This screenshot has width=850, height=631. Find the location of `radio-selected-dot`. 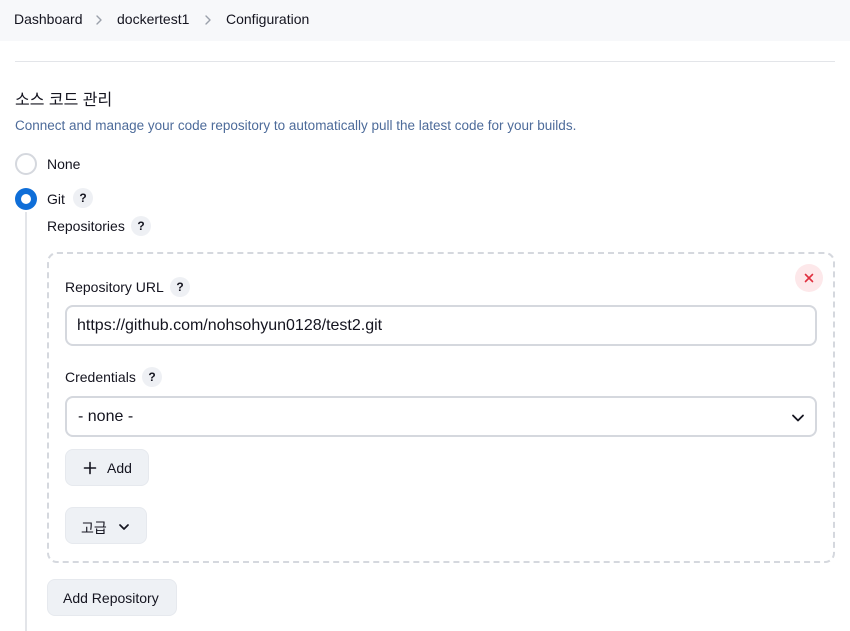

radio-selected-dot is located at coordinates (26, 199).